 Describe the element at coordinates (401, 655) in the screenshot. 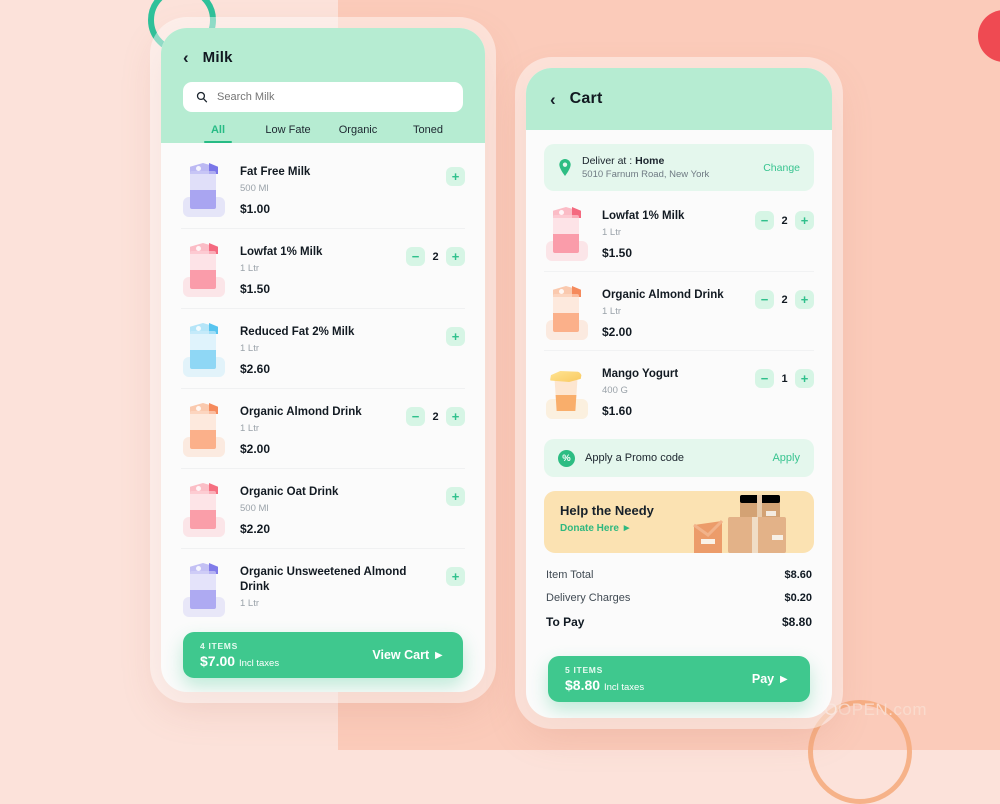

I see `view-cart-label: View Cart` at that location.